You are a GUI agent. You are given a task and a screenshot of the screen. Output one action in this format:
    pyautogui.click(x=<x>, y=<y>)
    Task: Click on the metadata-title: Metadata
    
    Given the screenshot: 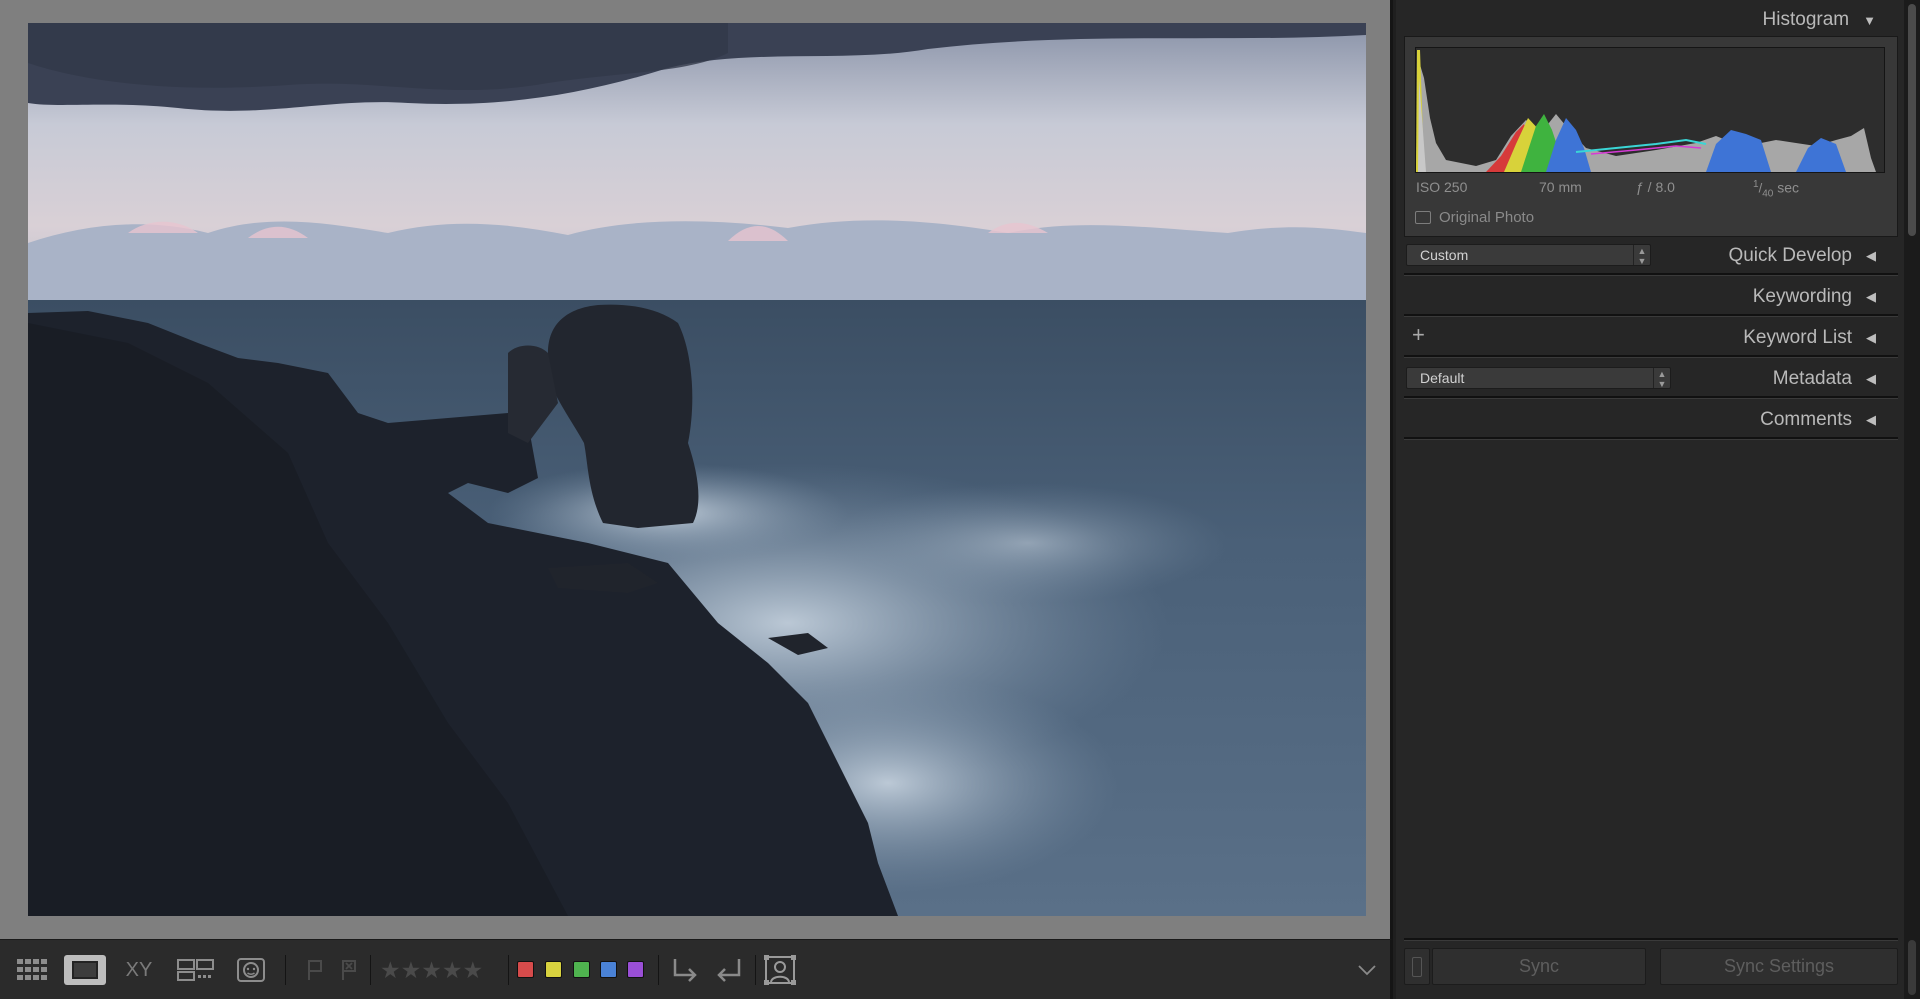 What is the action you would take?
    pyautogui.click(x=1812, y=378)
    